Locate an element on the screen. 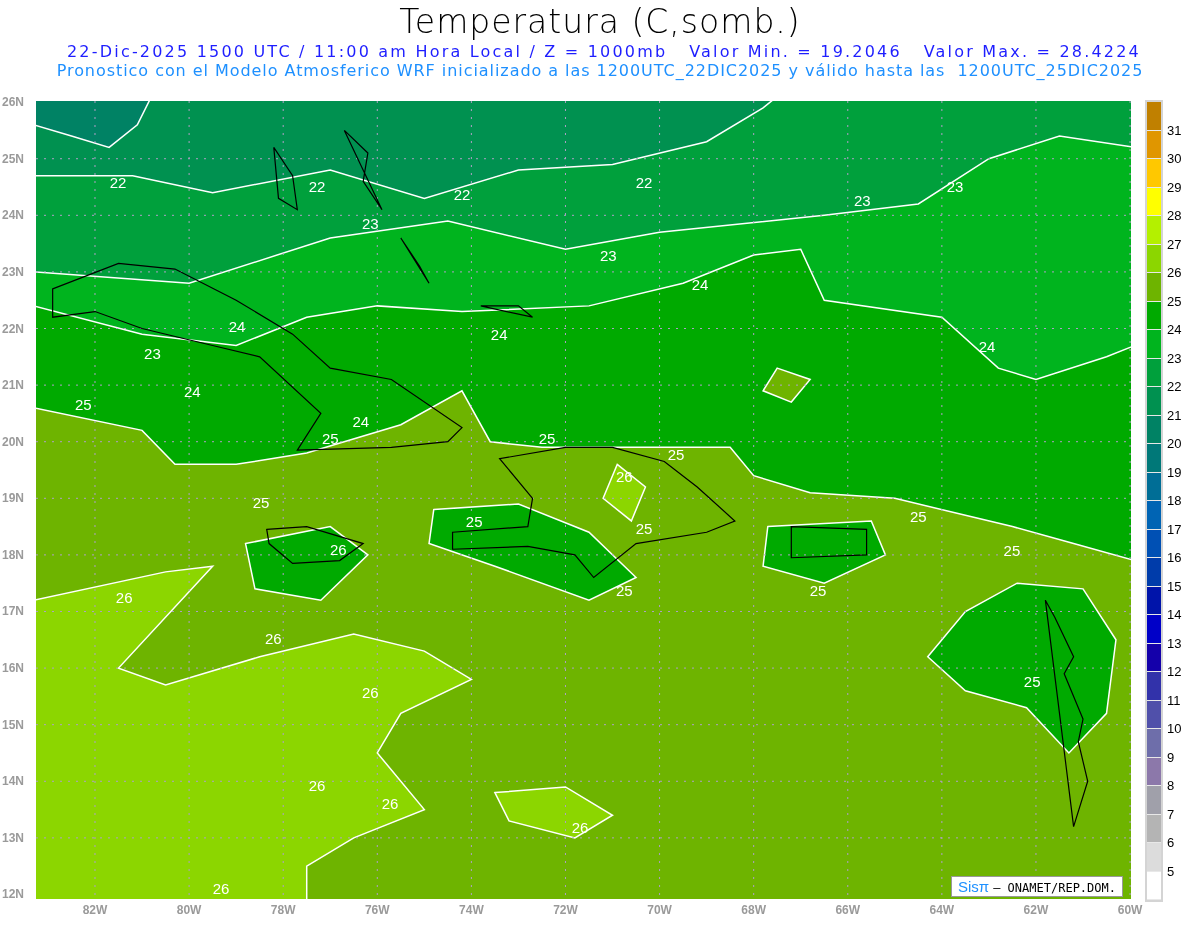 This screenshot has height=927, width=1200. axis-label: 26N is located at coordinates (13, 102).